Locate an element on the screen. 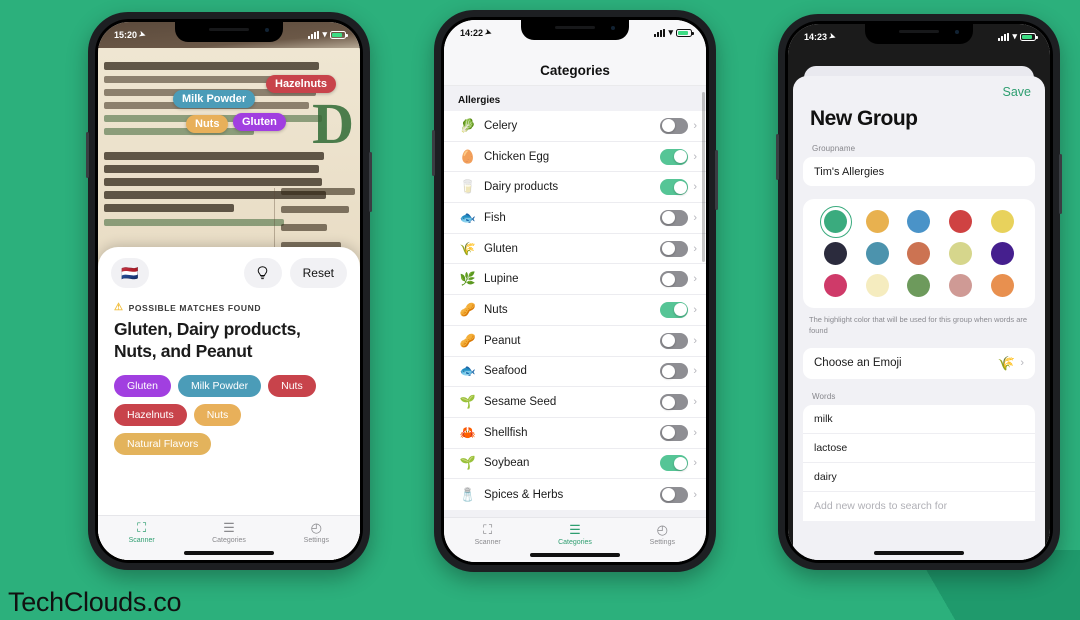 The height and width of the screenshot is (620, 1080). table-row: 🌱 Soybean › is located at coordinates (575, 464).